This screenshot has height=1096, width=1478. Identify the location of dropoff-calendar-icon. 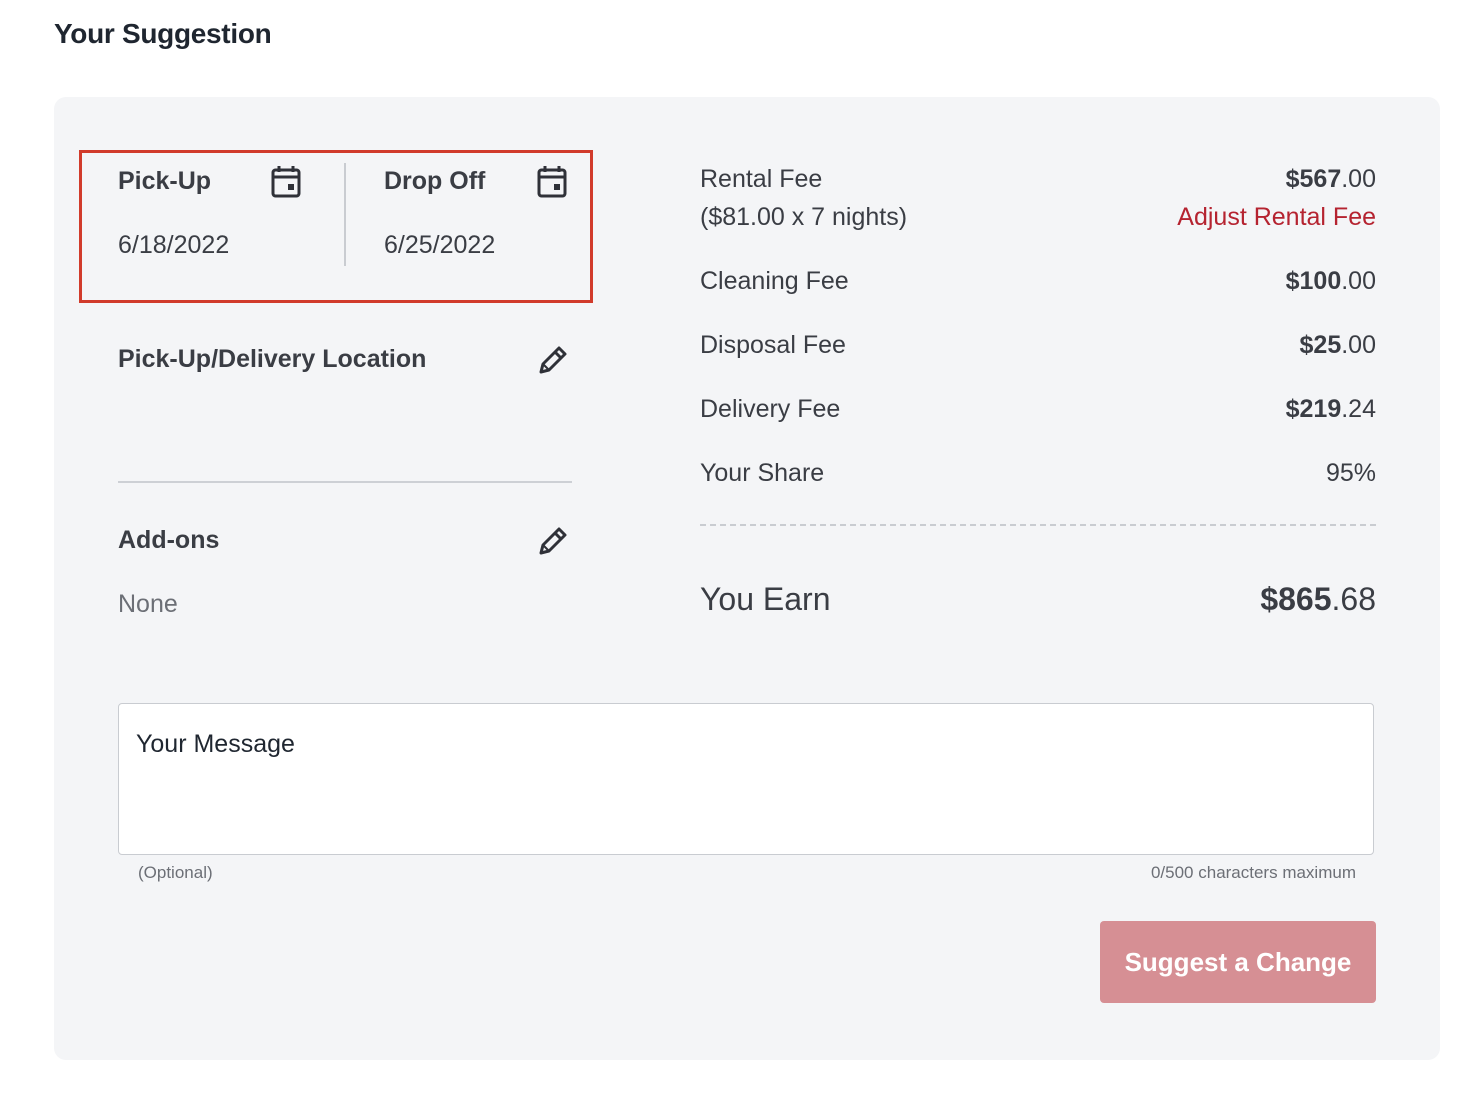
(552, 182).